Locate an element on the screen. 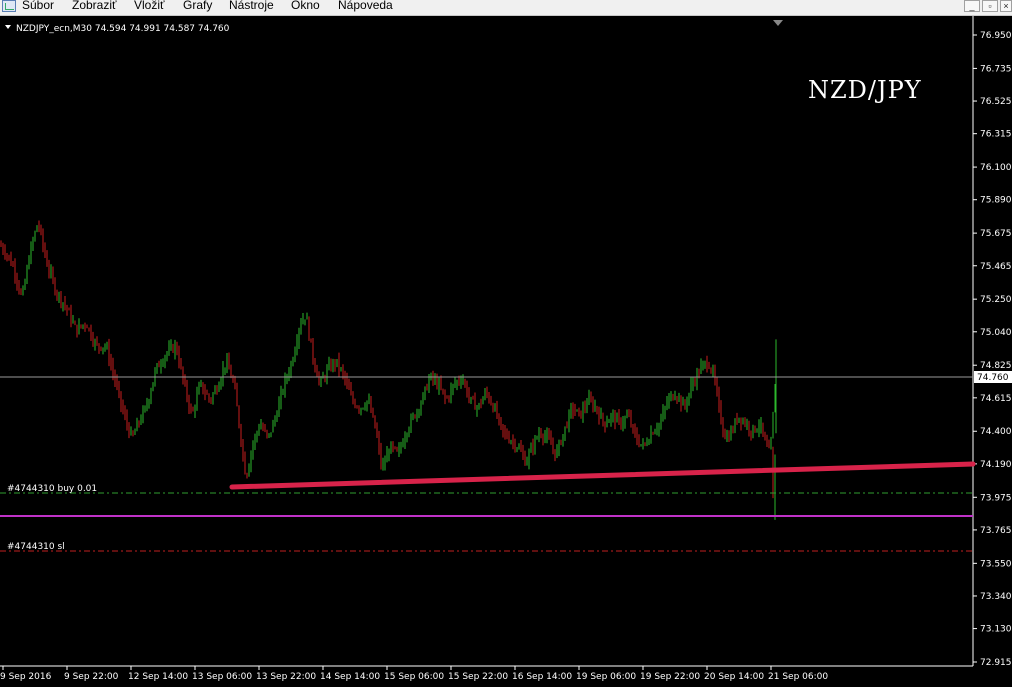 The height and width of the screenshot is (687, 1012). price-axis-label: 74.190 is located at coordinates (996, 465).